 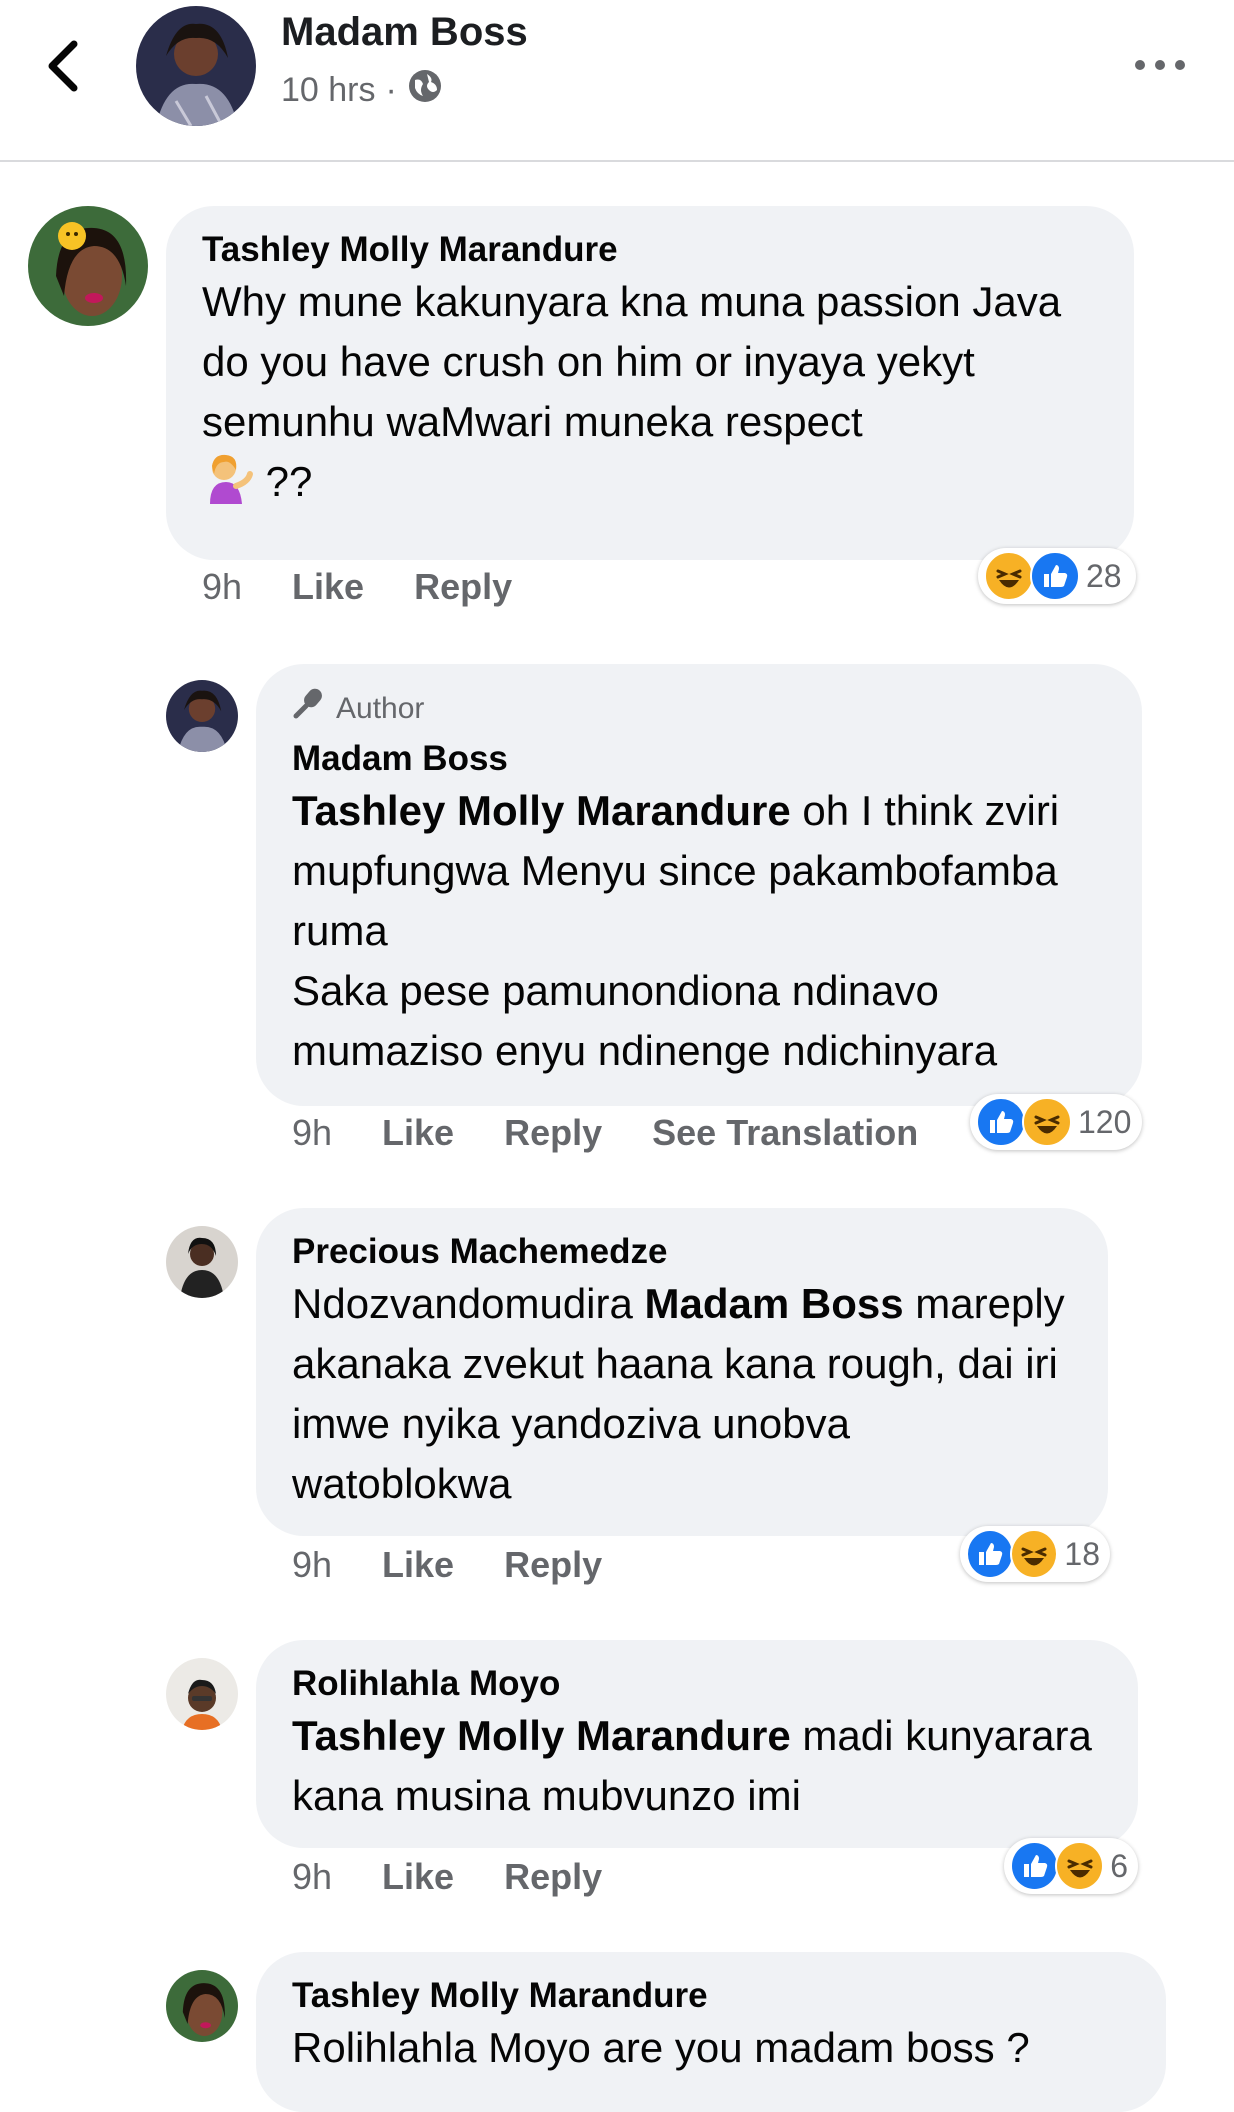 What do you see at coordinates (1104, 575) in the screenshot?
I see `reaction-count: 28` at bounding box center [1104, 575].